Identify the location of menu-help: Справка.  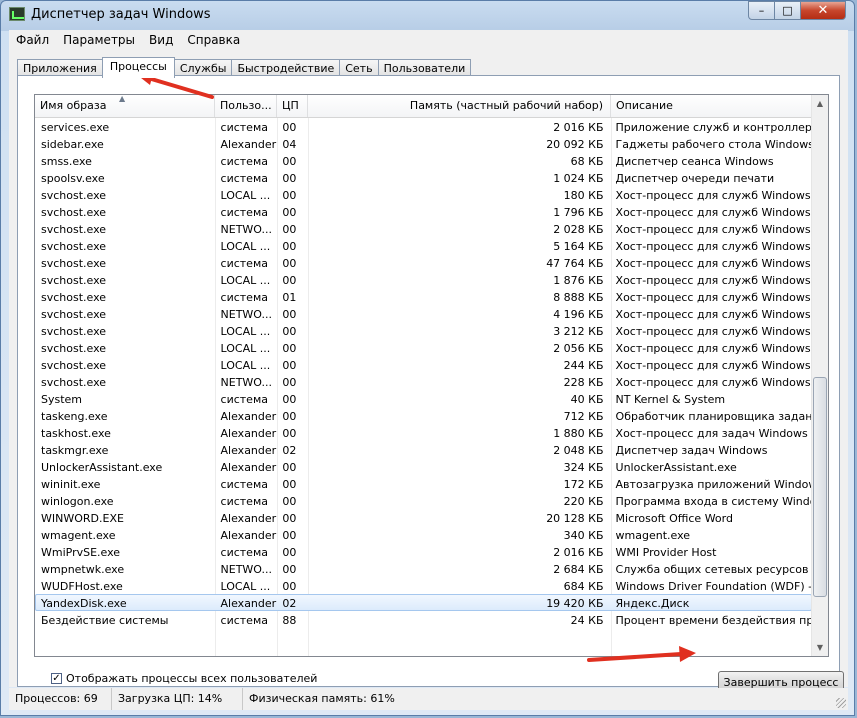
(213, 40).